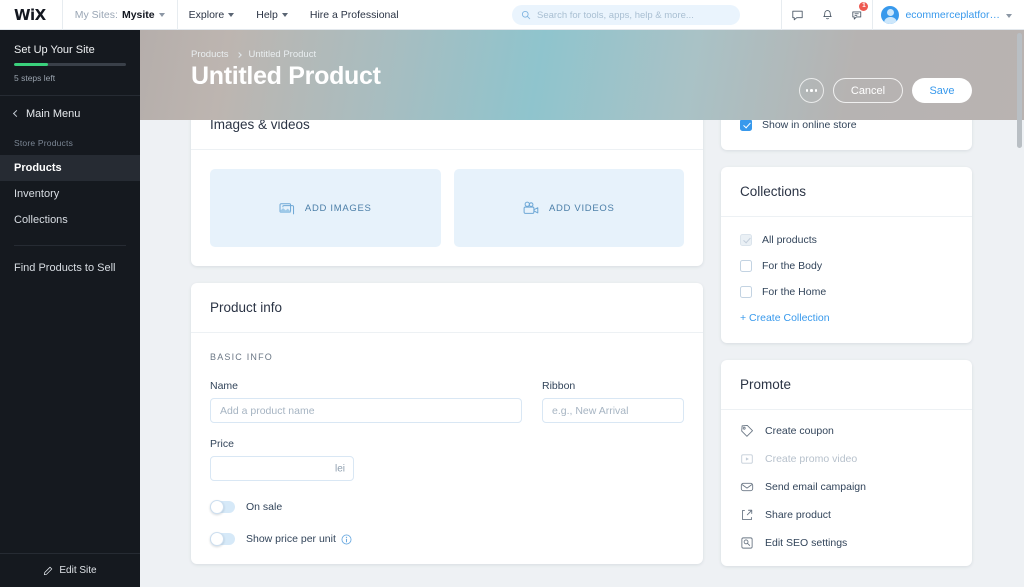 The width and height of the screenshot is (1024, 587). Describe the element at coordinates (1019, 90) in the screenshot. I see `vertical-scrollbar-thumb` at that location.